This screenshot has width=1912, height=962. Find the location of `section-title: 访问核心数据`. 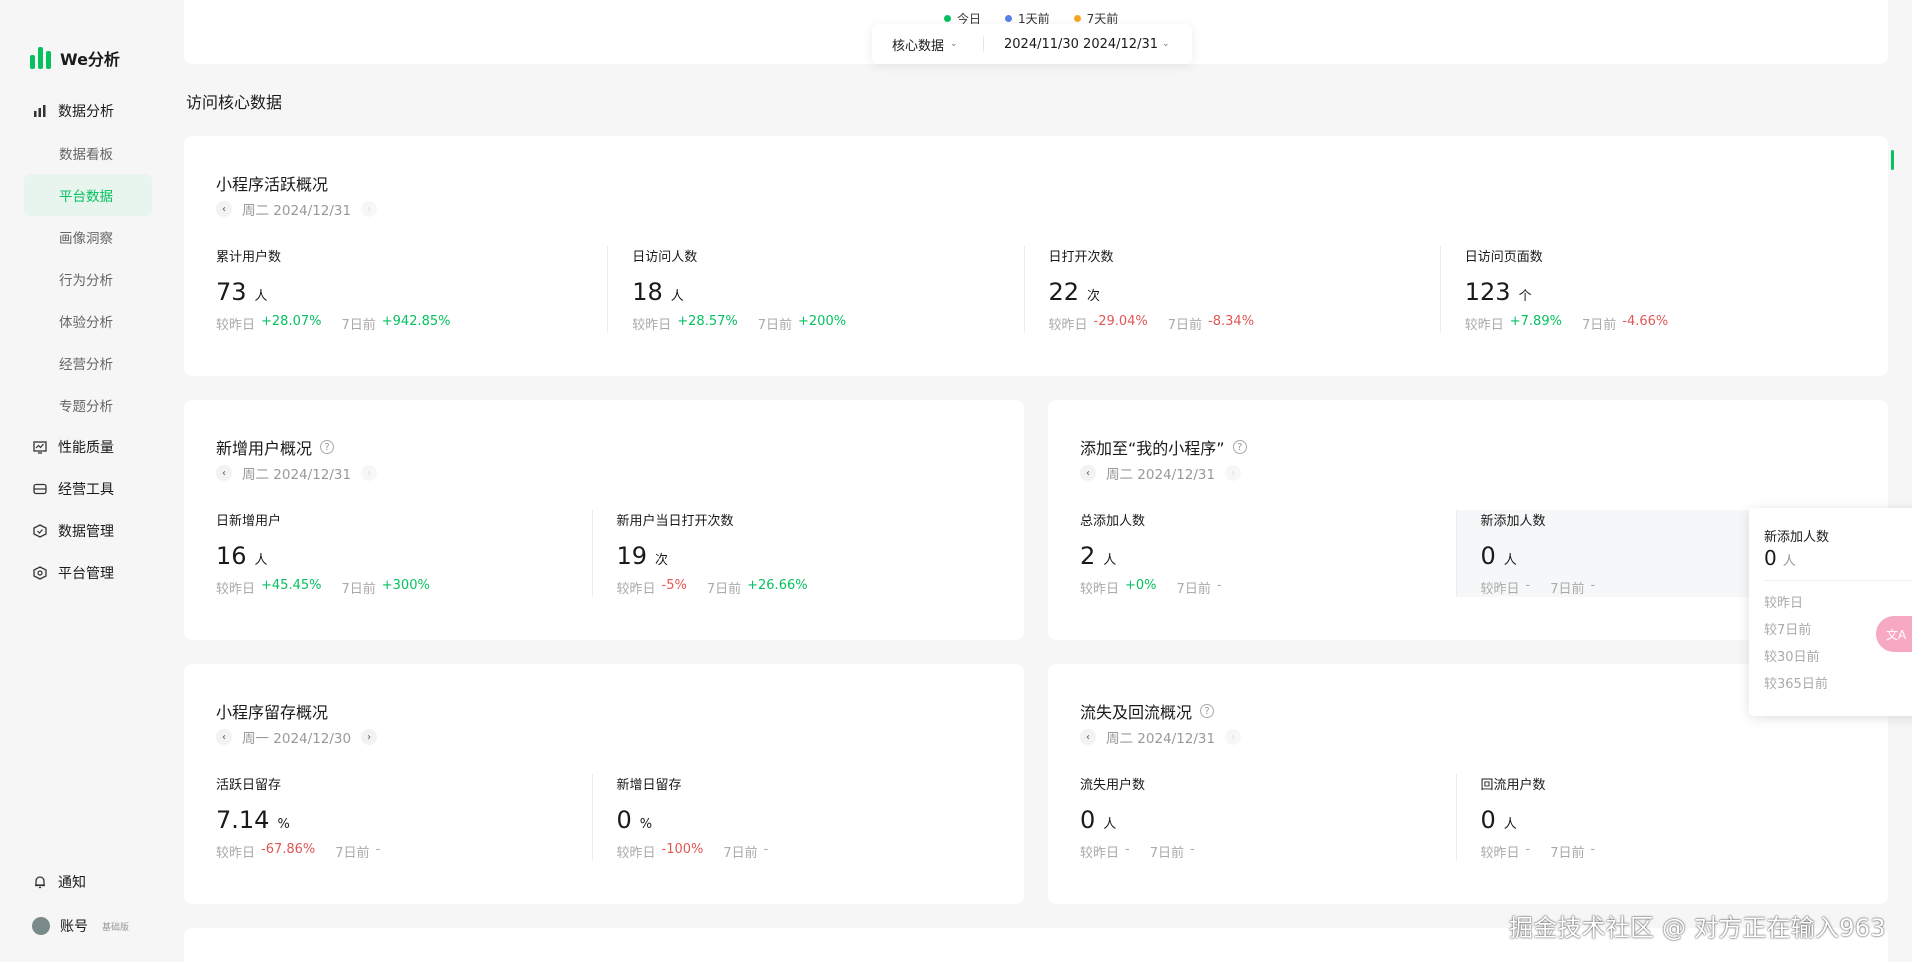

section-title: 访问核心数据 is located at coordinates (234, 102).